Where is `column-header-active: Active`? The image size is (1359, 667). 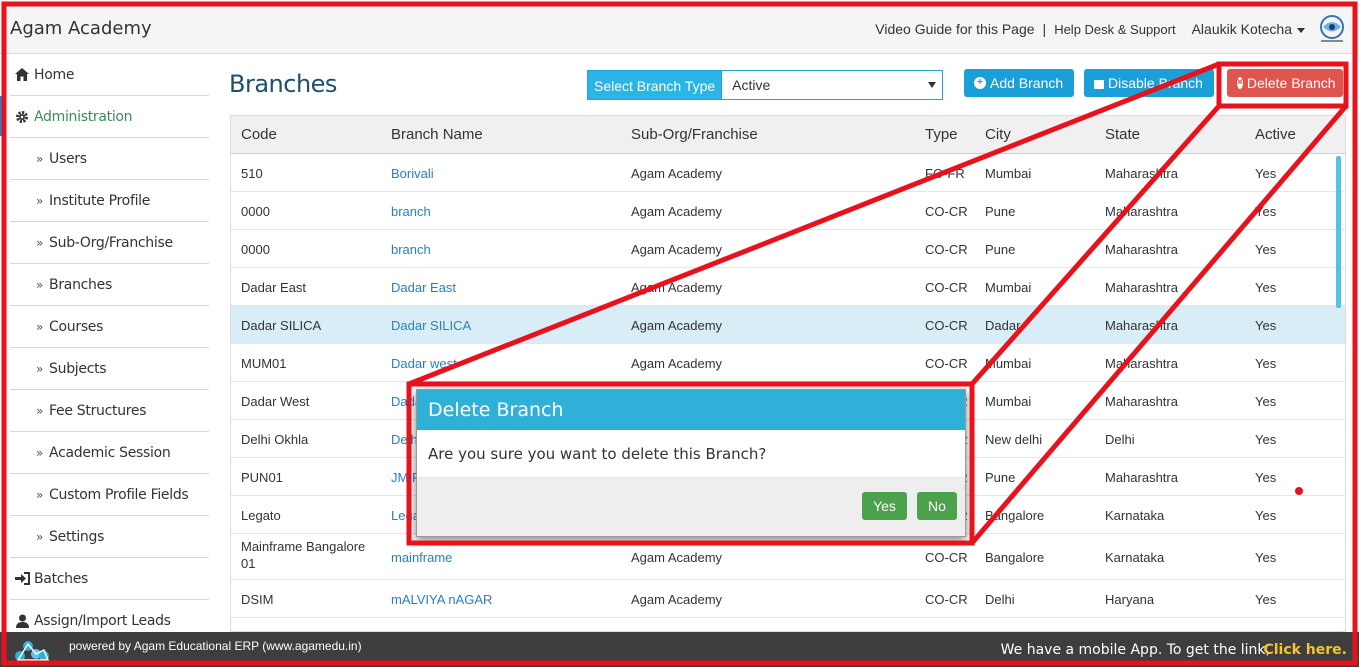
column-header-active: Active is located at coordinates (1275, 134).